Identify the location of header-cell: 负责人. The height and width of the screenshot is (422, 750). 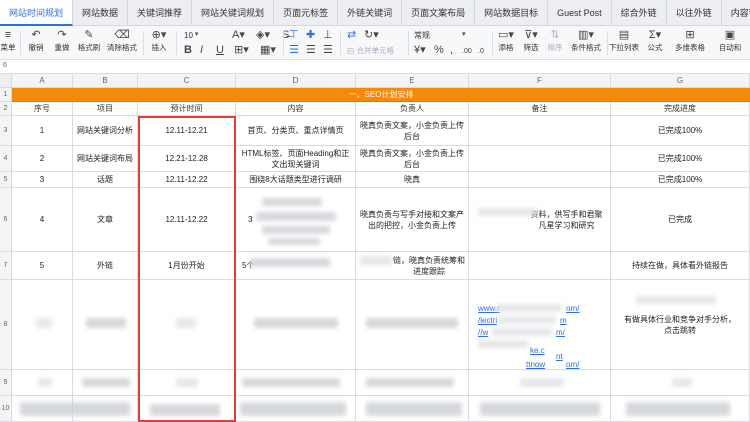
(412, 109).